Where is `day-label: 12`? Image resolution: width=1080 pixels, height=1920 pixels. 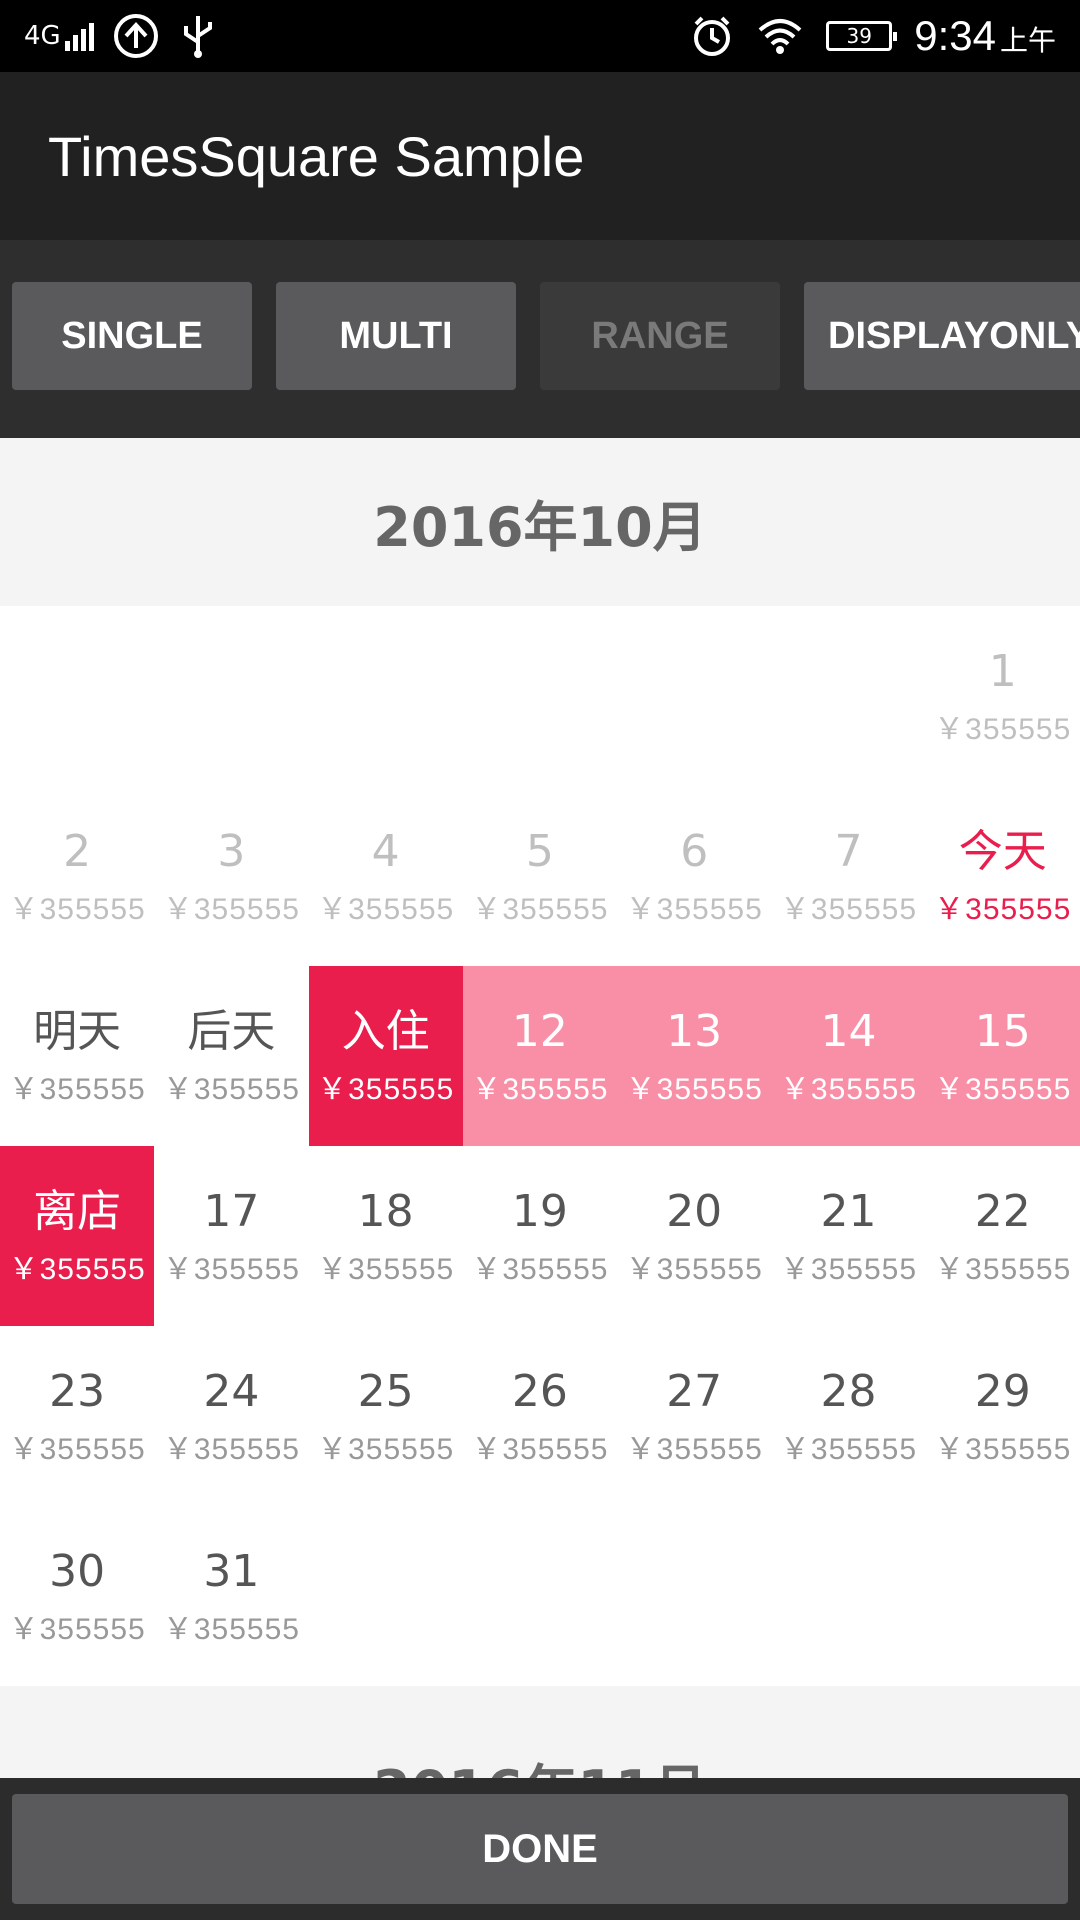 day-label: 12 is located at coordinates (539, 1031).